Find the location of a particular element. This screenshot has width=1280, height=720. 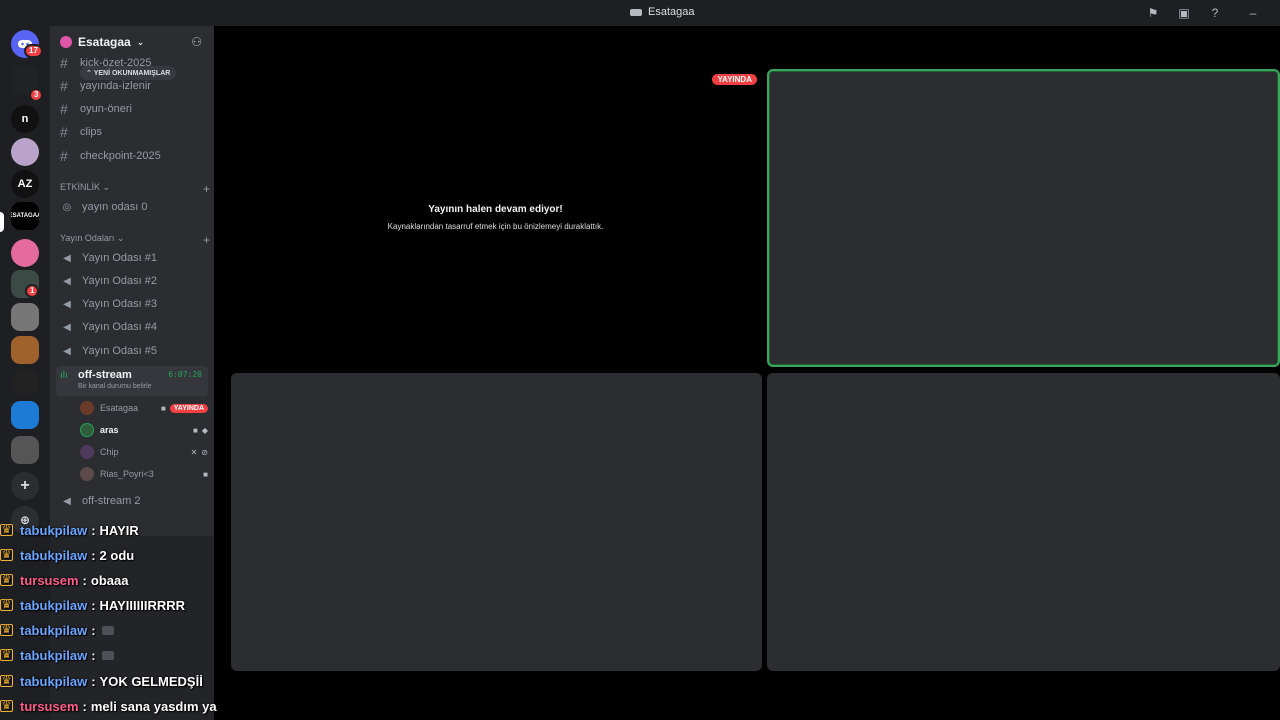

stage-channel: ◎ yayın odası 0 is located at coordinates (135, 207).